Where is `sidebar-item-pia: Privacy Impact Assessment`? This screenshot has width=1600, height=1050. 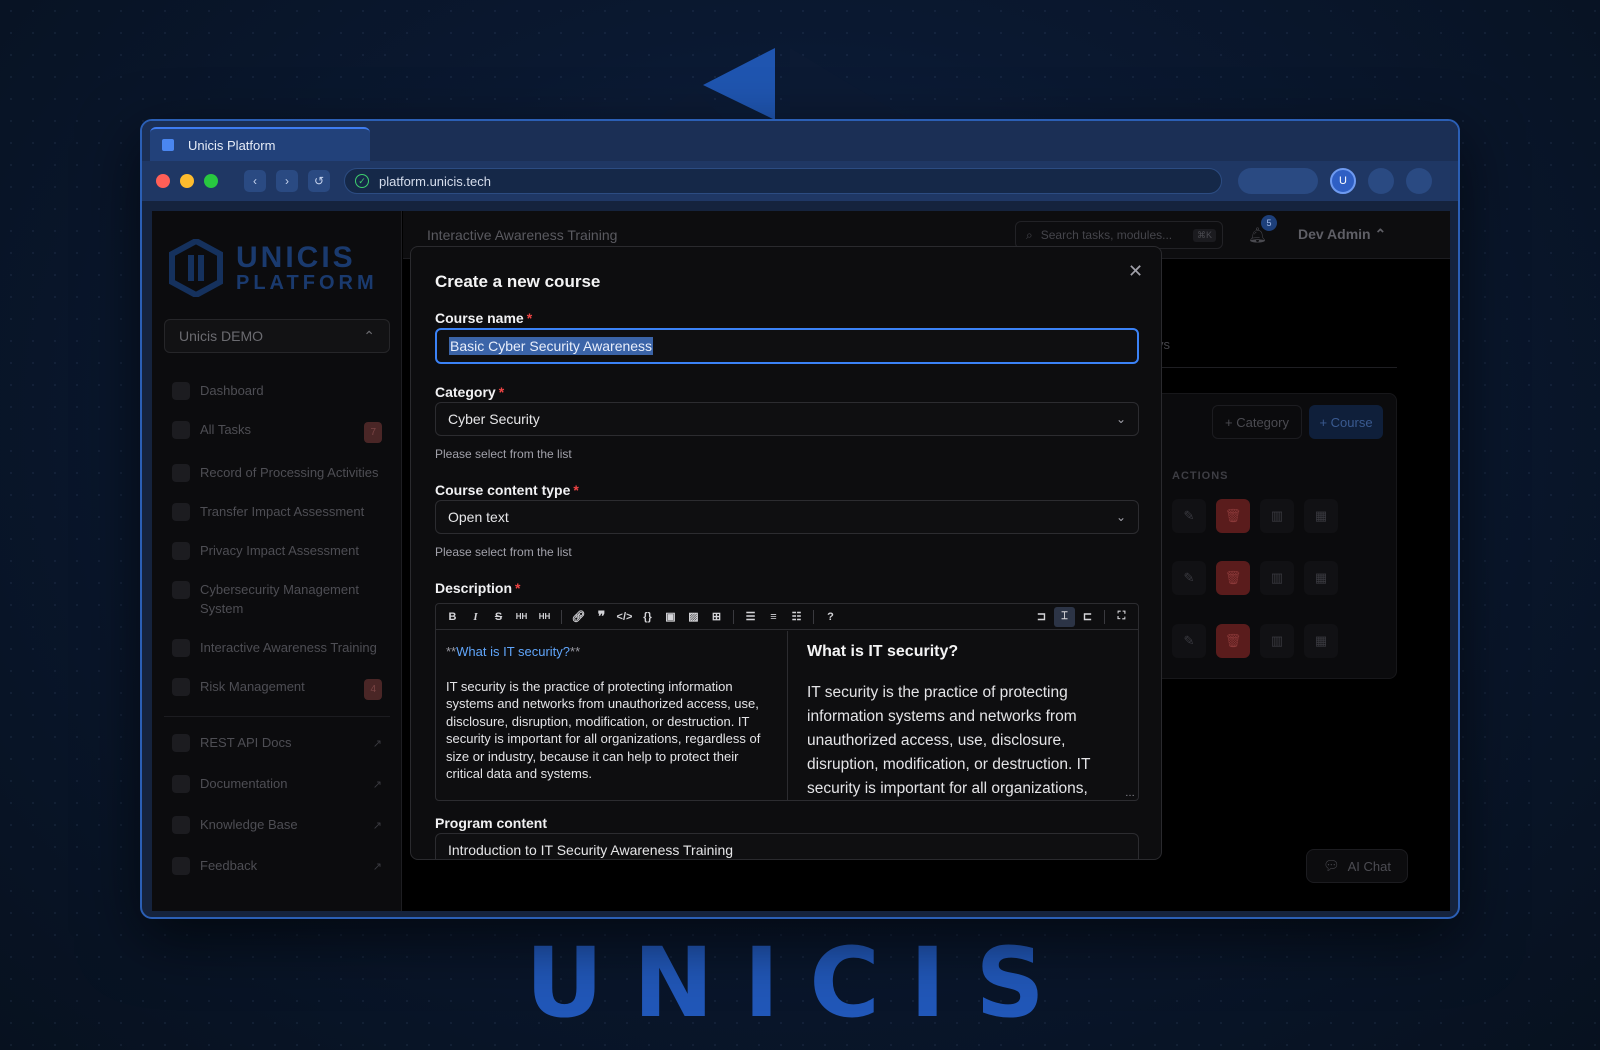 sidebar-item-pia: Privacy Impact Assessment is located at coordinates (277, 550).